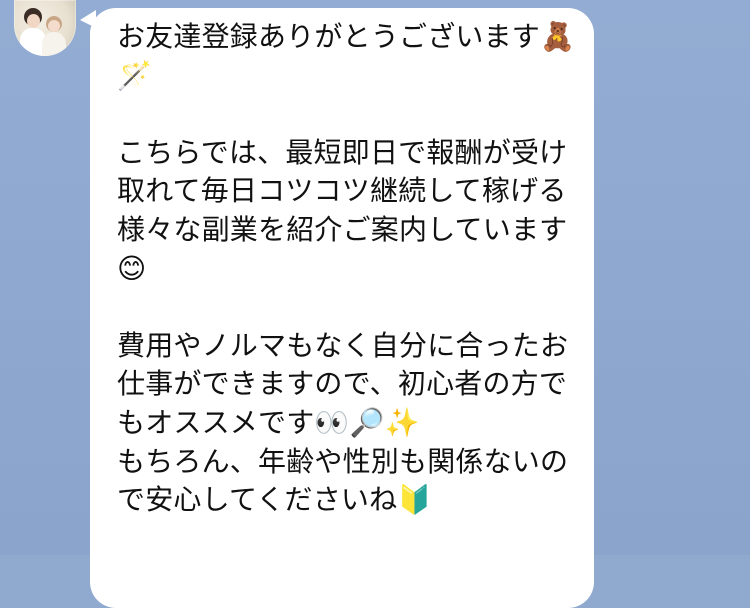 The width and height of the screenshot is (750, 608). Describe the element at coordinates (33, 21) in the screenshot. I see `avatar-person-1-face` at that location.